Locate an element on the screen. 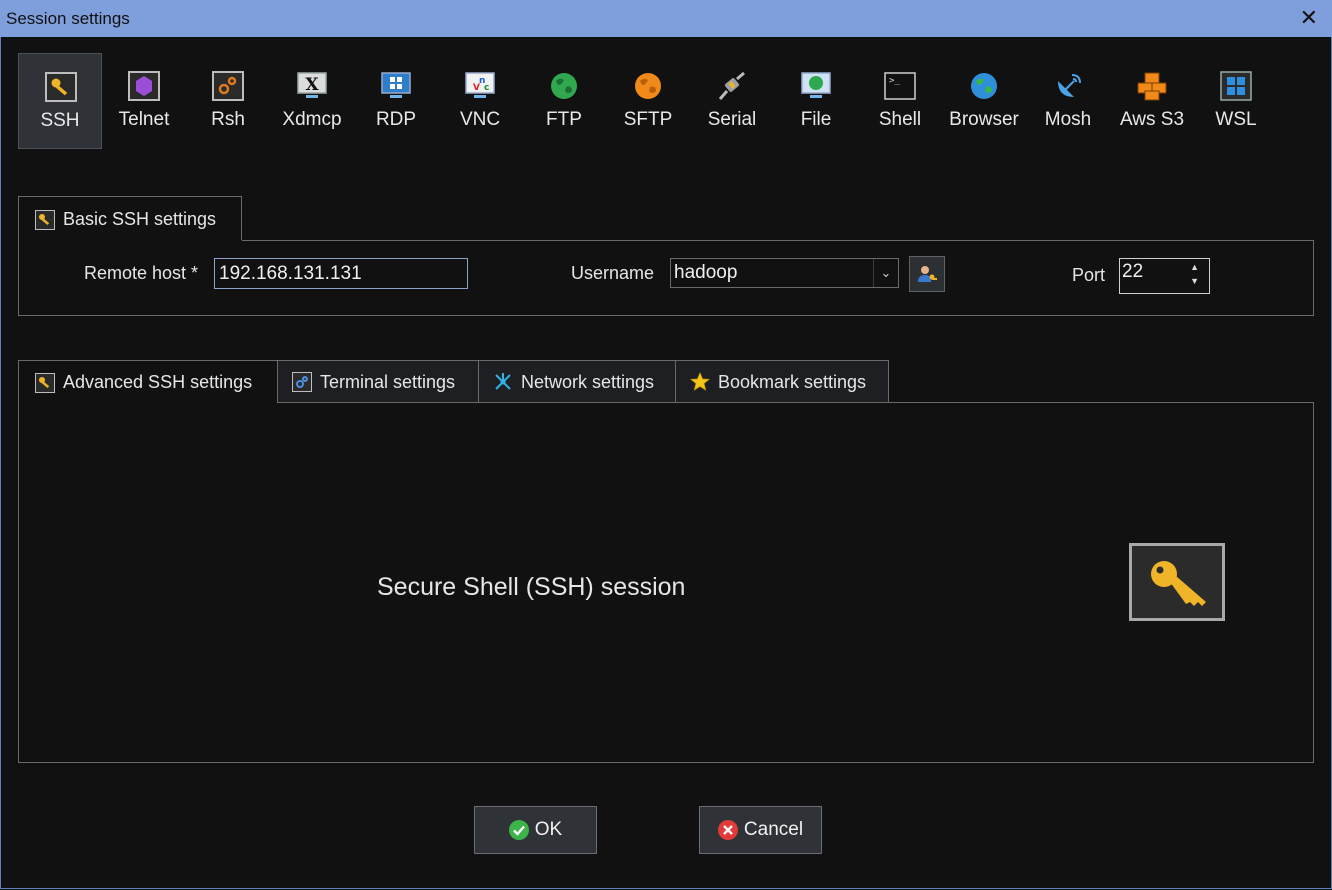  session-type-ssh: SSH is located at coordinates (60, 101).